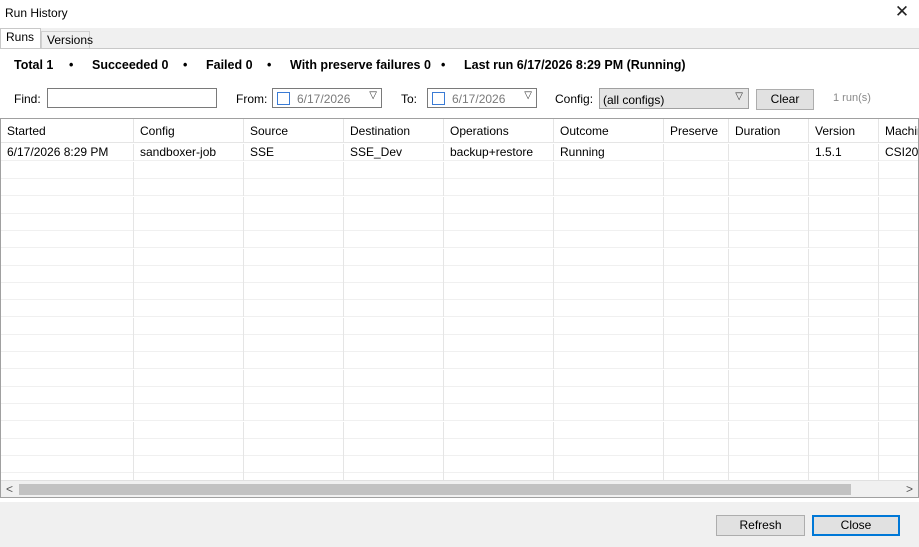 The height and width of the screenshot is (547, 919). What do you see at coordinates (760, 525) in the screenshot?
I see `refresh-button: Refresh` at bounding box center [760, 525].